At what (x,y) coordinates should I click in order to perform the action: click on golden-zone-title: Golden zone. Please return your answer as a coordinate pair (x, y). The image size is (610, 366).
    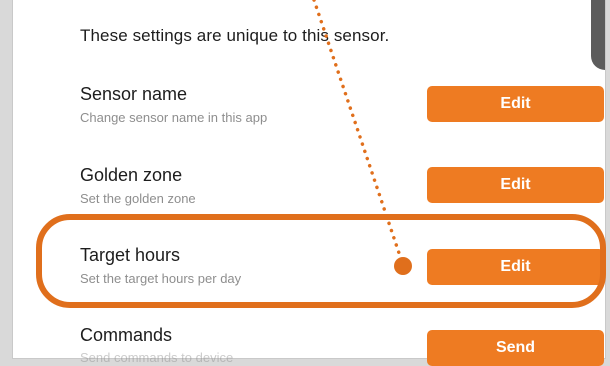
    Looking at the image, I should click on (131, 175).